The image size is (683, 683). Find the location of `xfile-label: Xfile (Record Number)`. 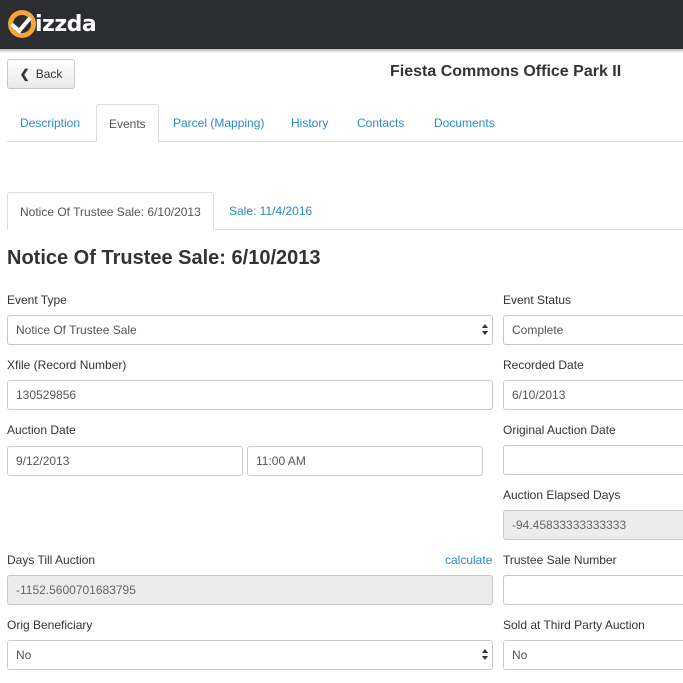

xfile-label: Xfile (Record Number) is located at coordinates (67, 365).